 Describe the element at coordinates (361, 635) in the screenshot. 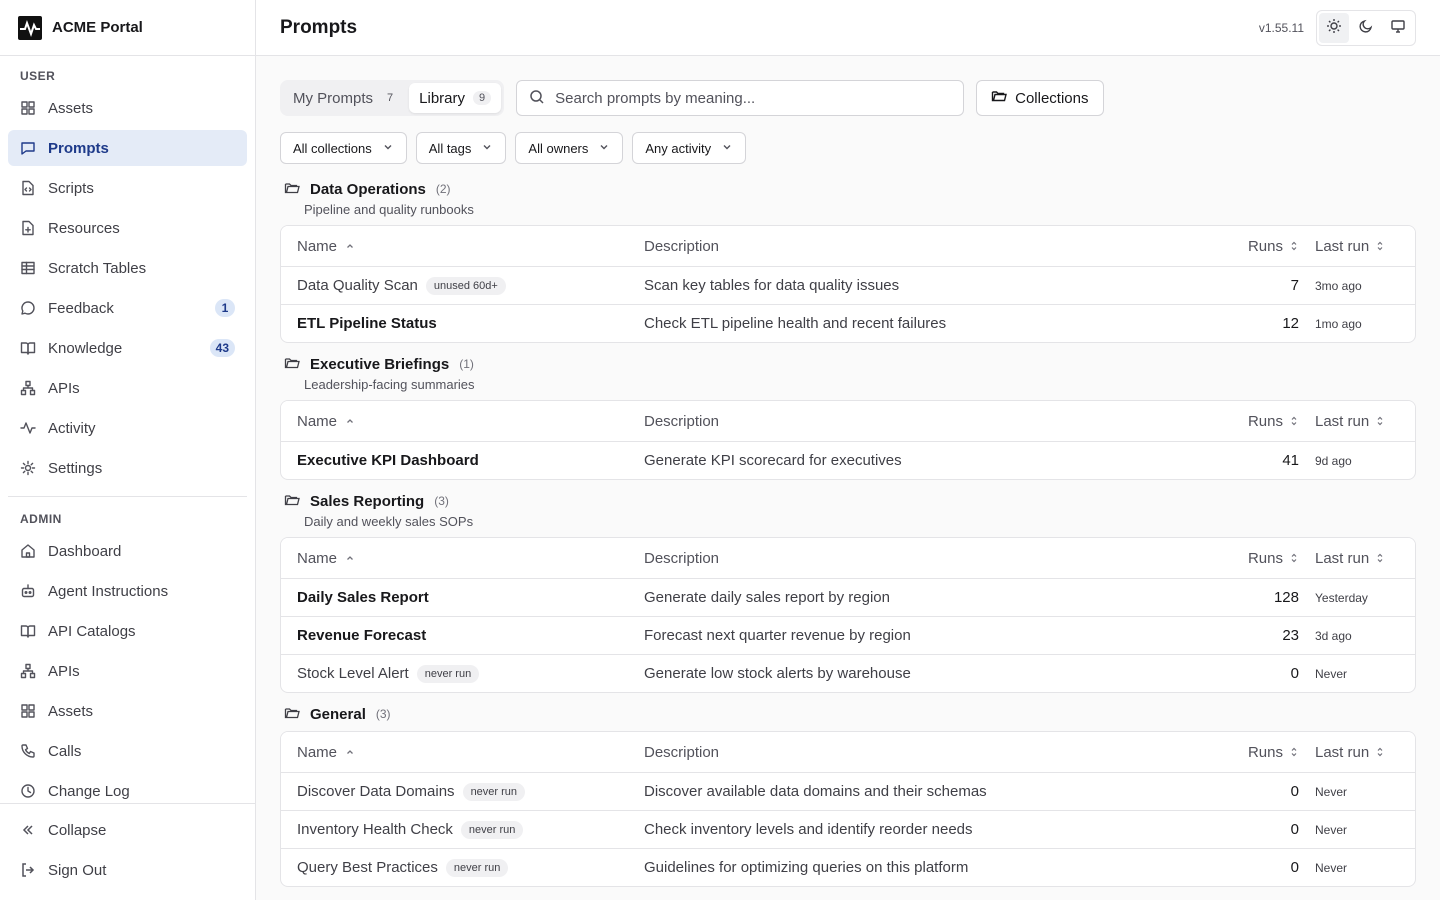

I see `prompt-name: Revenue Forecast` at that location.